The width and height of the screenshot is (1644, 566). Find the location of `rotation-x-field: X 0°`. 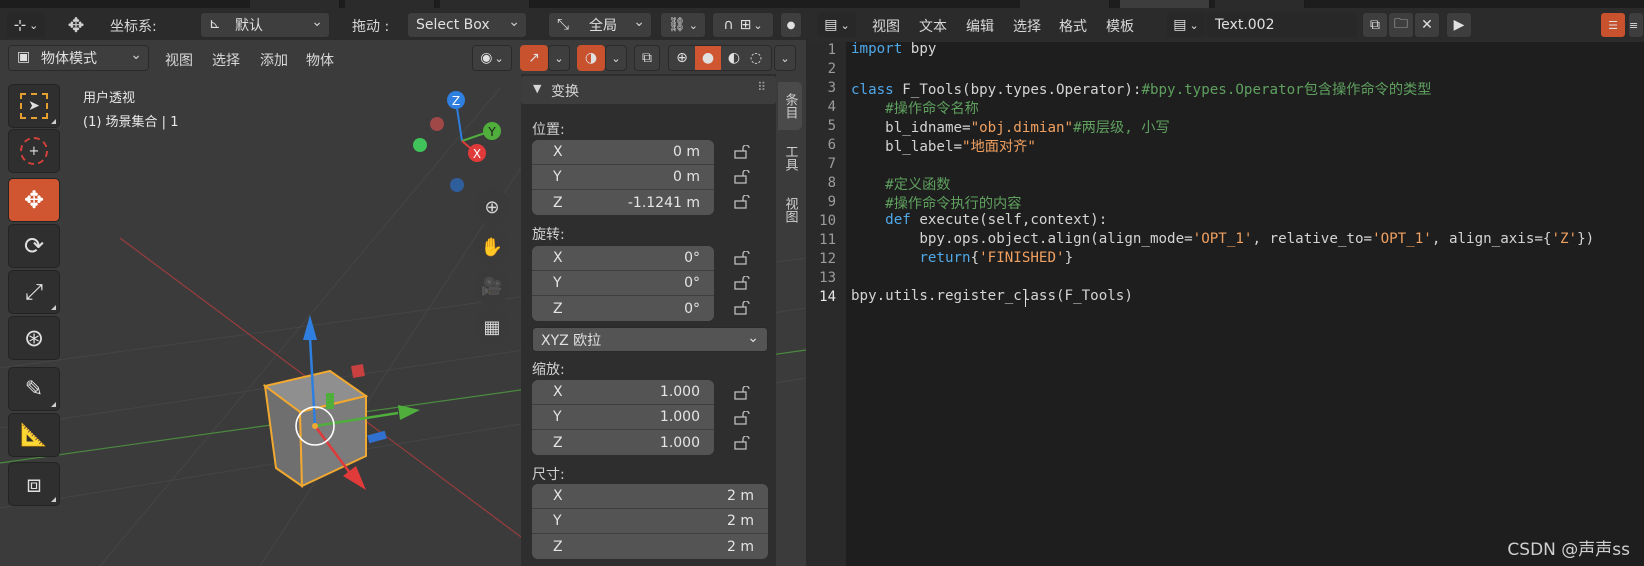

rotation-x-field: X 0° is located at coordinates (623, 258).